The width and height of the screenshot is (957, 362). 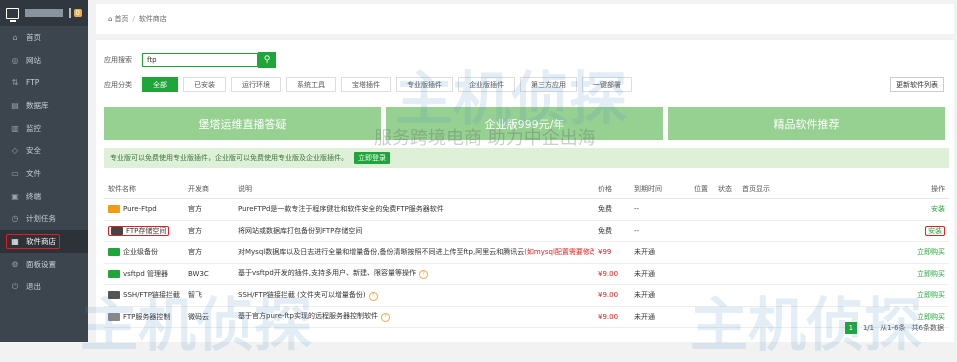 I want to click on sidebar-item-store: ▦ 软件商店, so click(x=44, y=241).